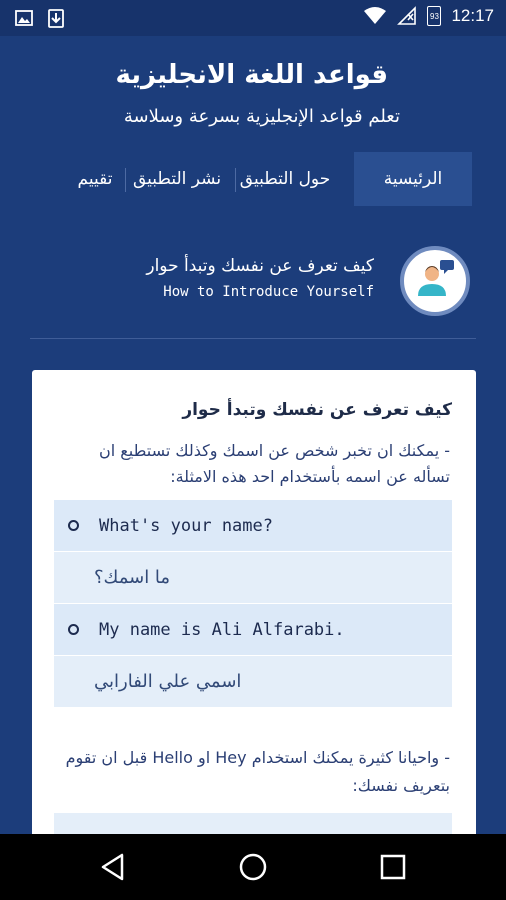 Image resolution: width=506 pixels, height=900 pixels. What do you see at coordinates (24, 18) in the screenshot?
I see `image-icon` at bounding box center [24, 18].